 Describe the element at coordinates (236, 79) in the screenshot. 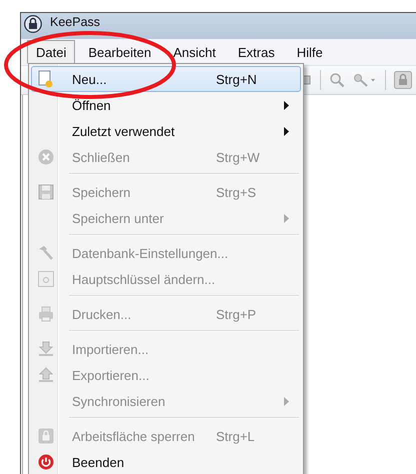

I see `shortcut-text: Strg+N` at that location.